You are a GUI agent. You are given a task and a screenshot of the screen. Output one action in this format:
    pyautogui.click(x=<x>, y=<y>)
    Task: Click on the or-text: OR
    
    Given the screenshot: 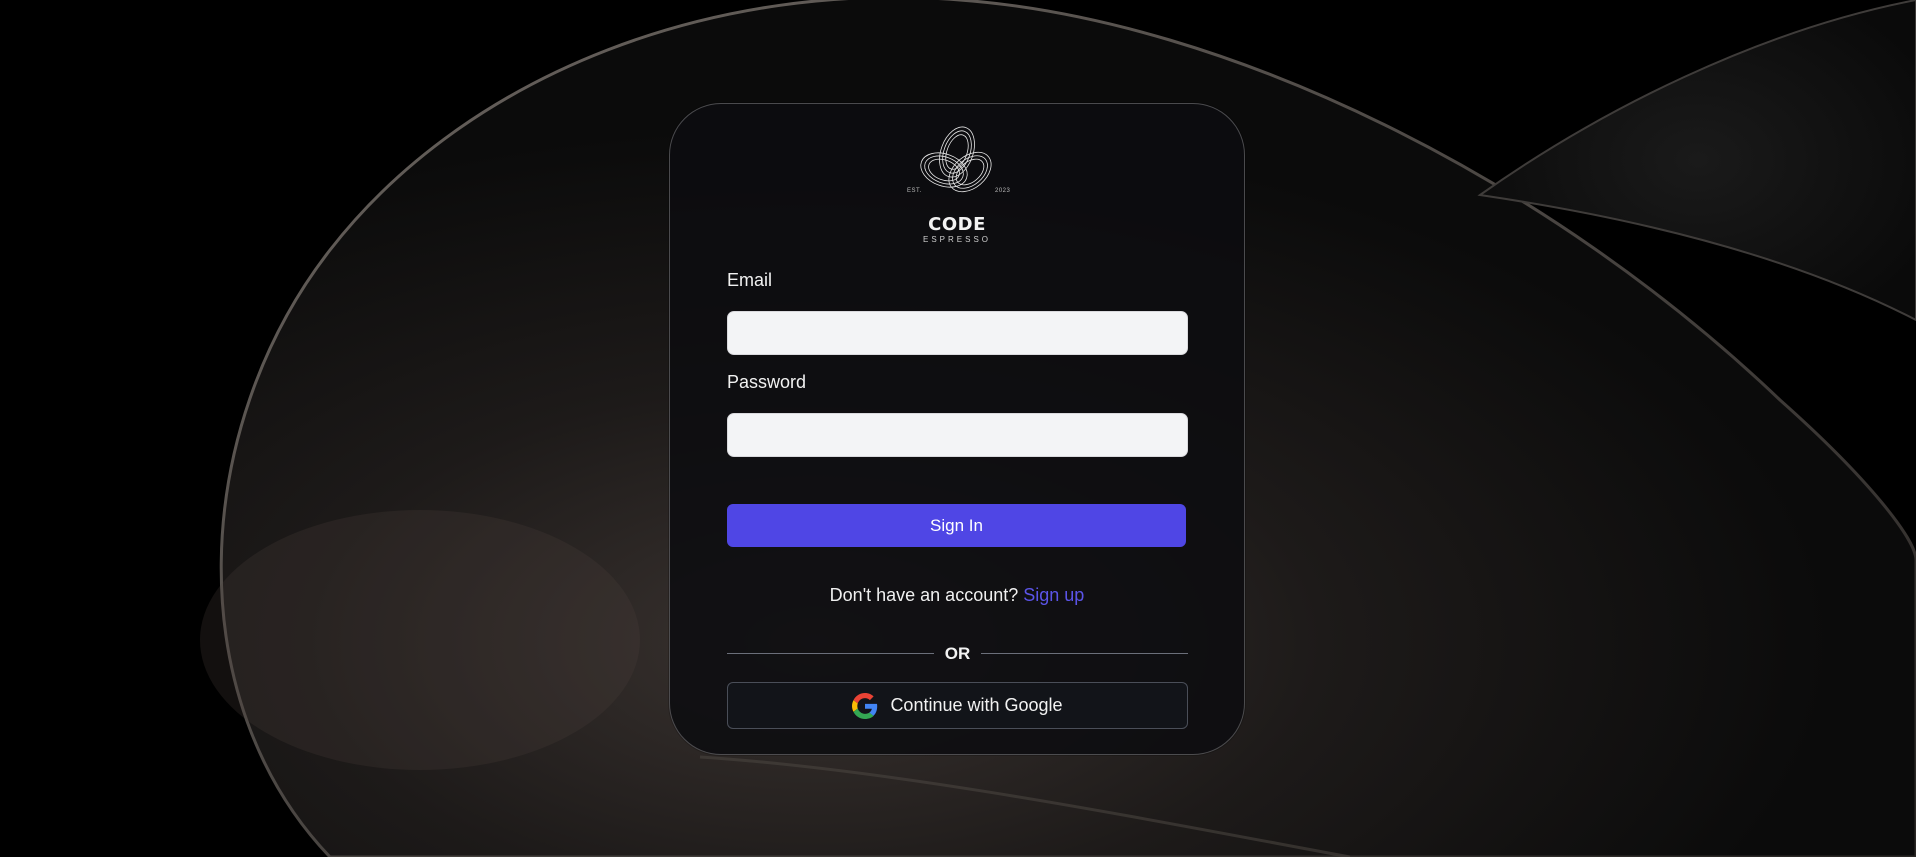 What is the action you would take?
    pyautogui.click(x=957, y=653)
    